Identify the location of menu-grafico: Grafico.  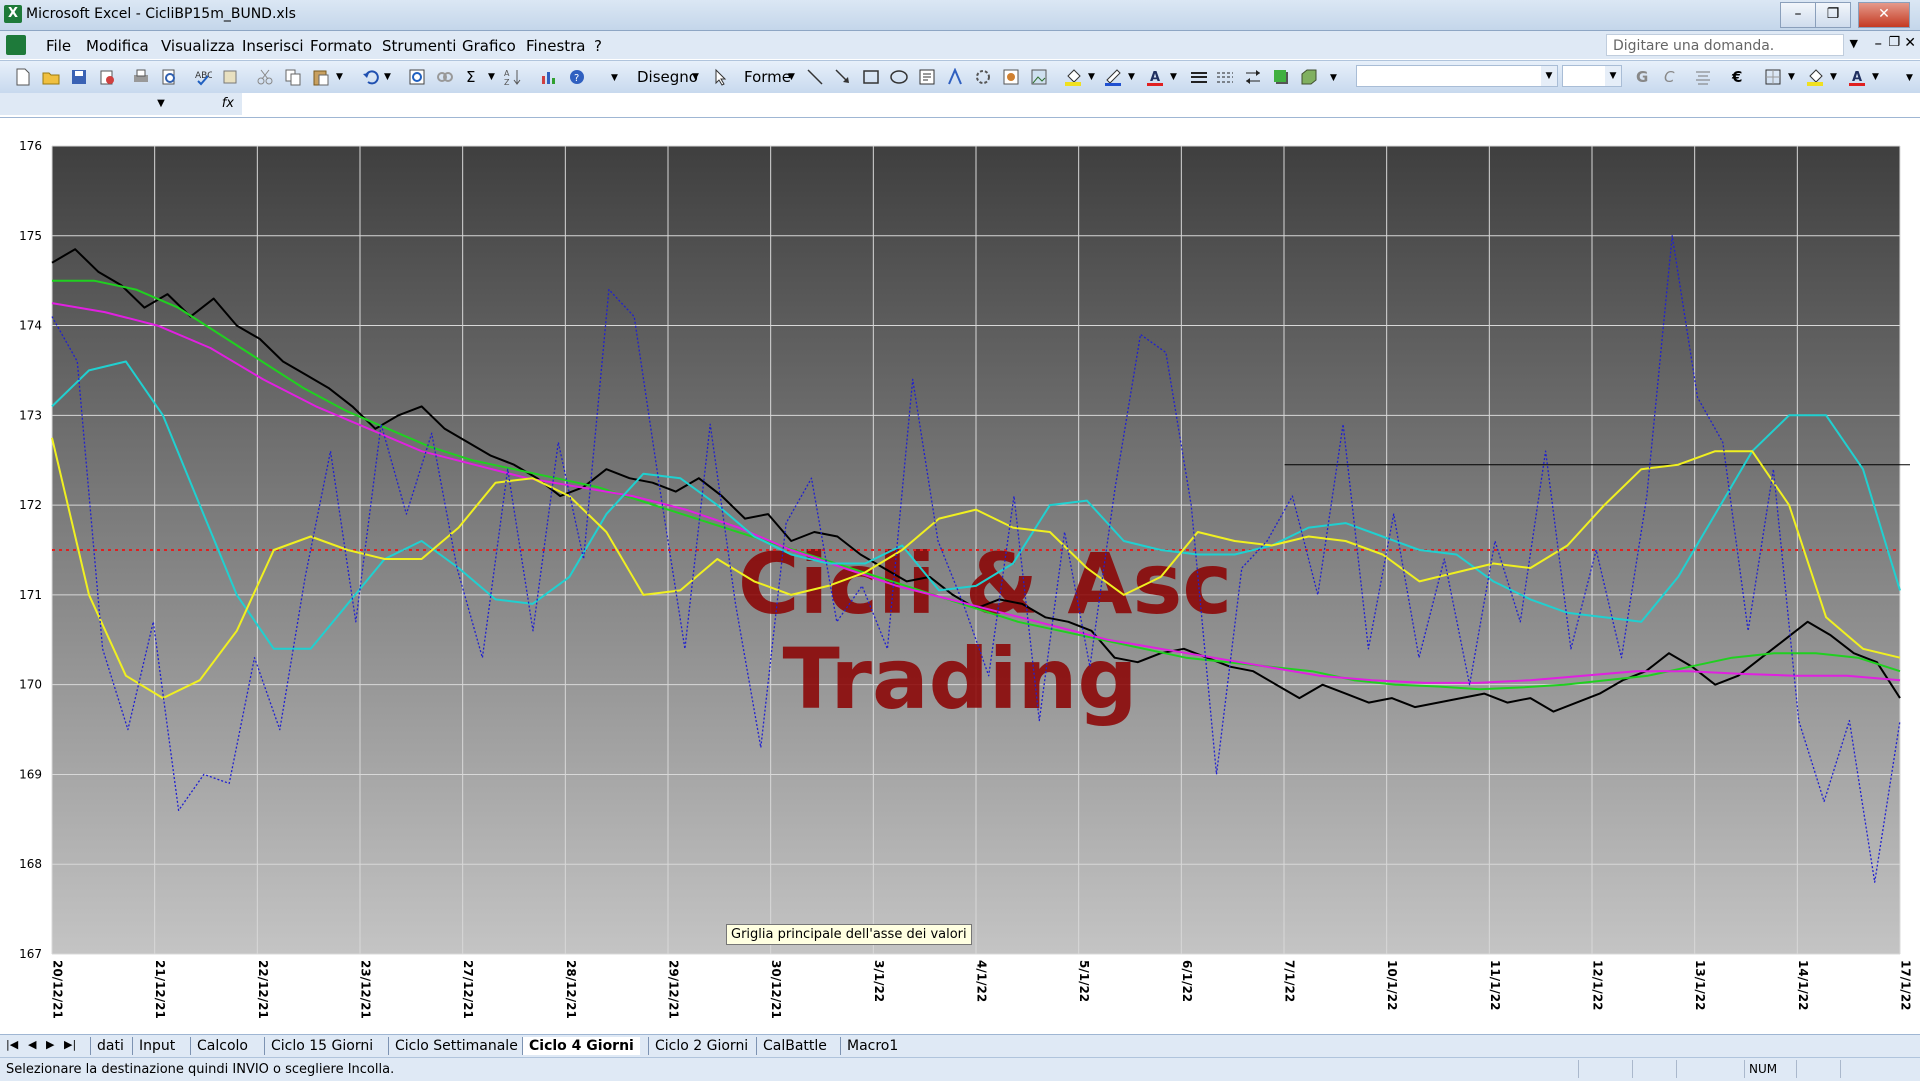
(489, 46).